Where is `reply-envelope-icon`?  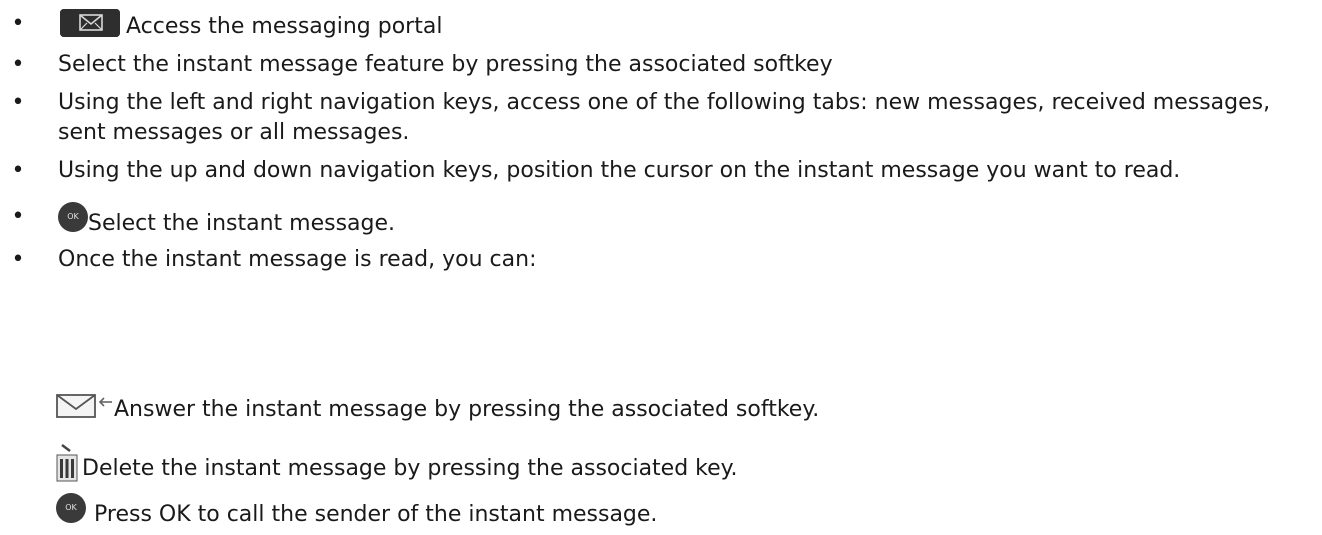 reply-envelope-icon is located at coordinates (85, 406).